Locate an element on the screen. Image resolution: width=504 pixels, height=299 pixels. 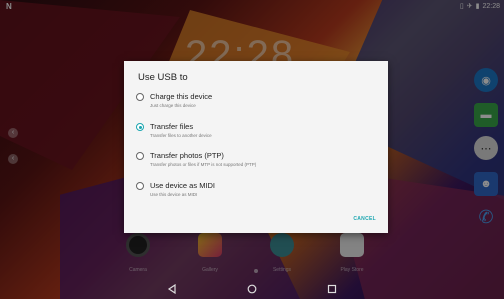
cancel-button: CANCEL is located at coordinates (364, 219).